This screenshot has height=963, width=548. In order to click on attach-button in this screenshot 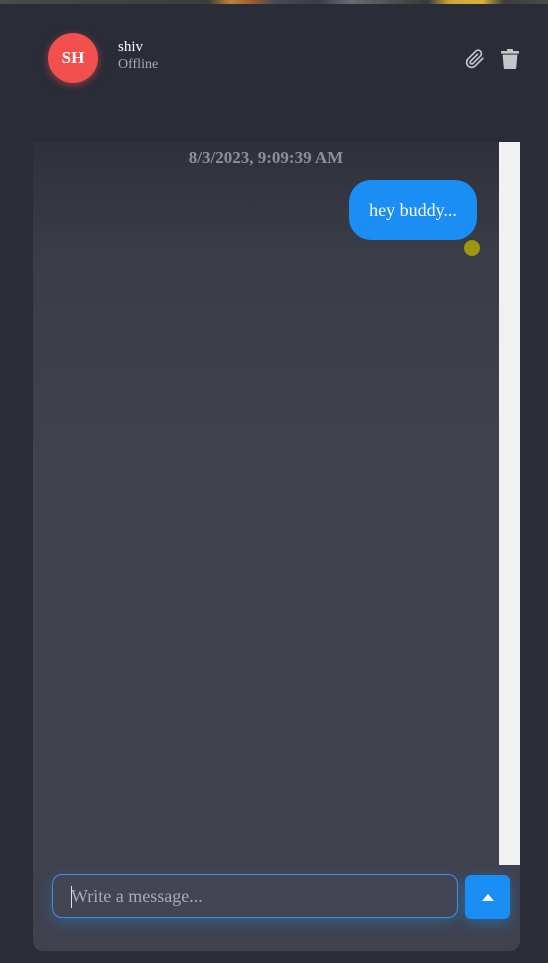, I will do `click(475, 59)`.